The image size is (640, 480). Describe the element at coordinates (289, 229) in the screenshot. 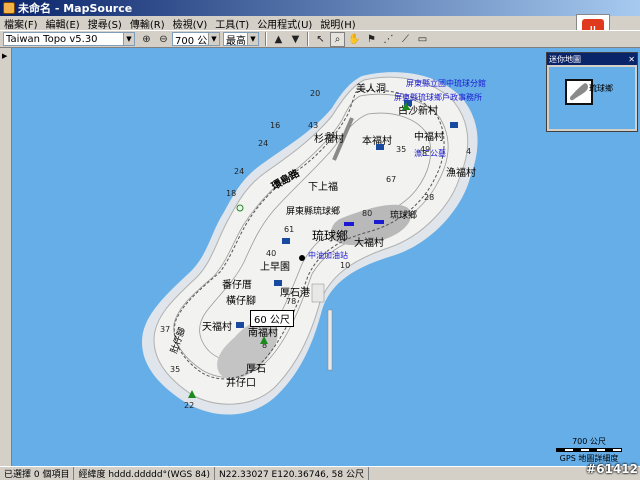

I see `svg-text: 61` at that location.